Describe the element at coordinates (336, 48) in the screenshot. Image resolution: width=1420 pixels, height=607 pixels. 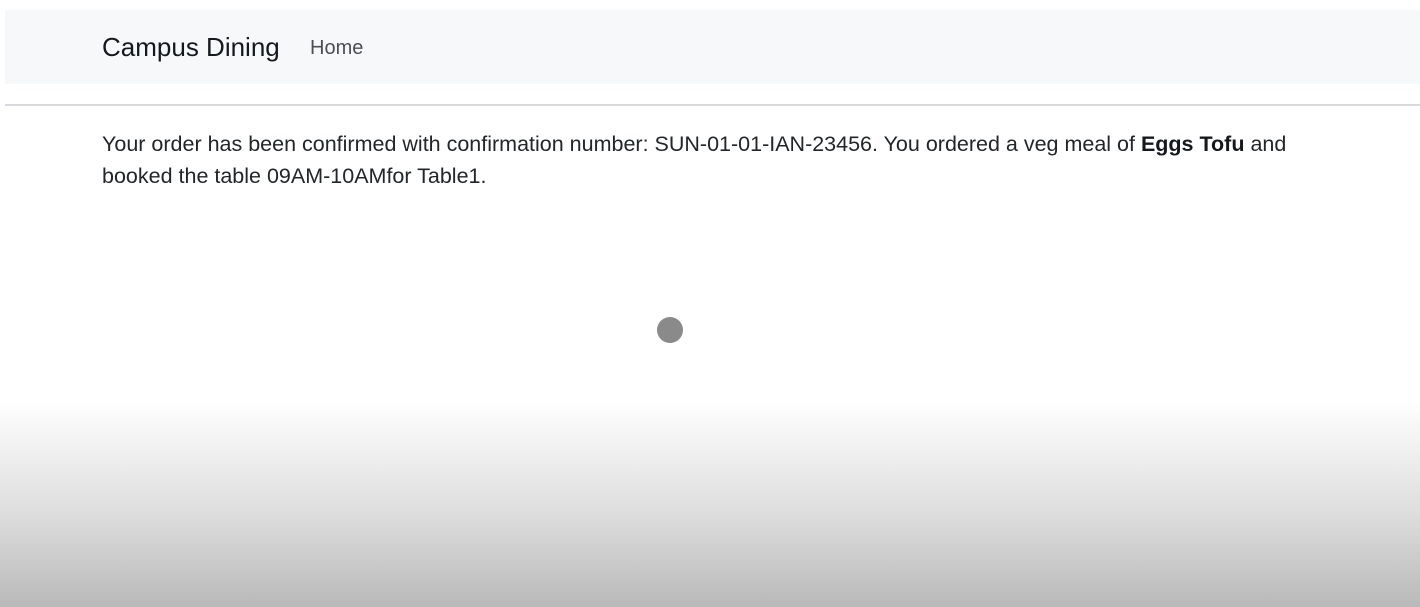
I see `nav-link-home: Home` at that location.